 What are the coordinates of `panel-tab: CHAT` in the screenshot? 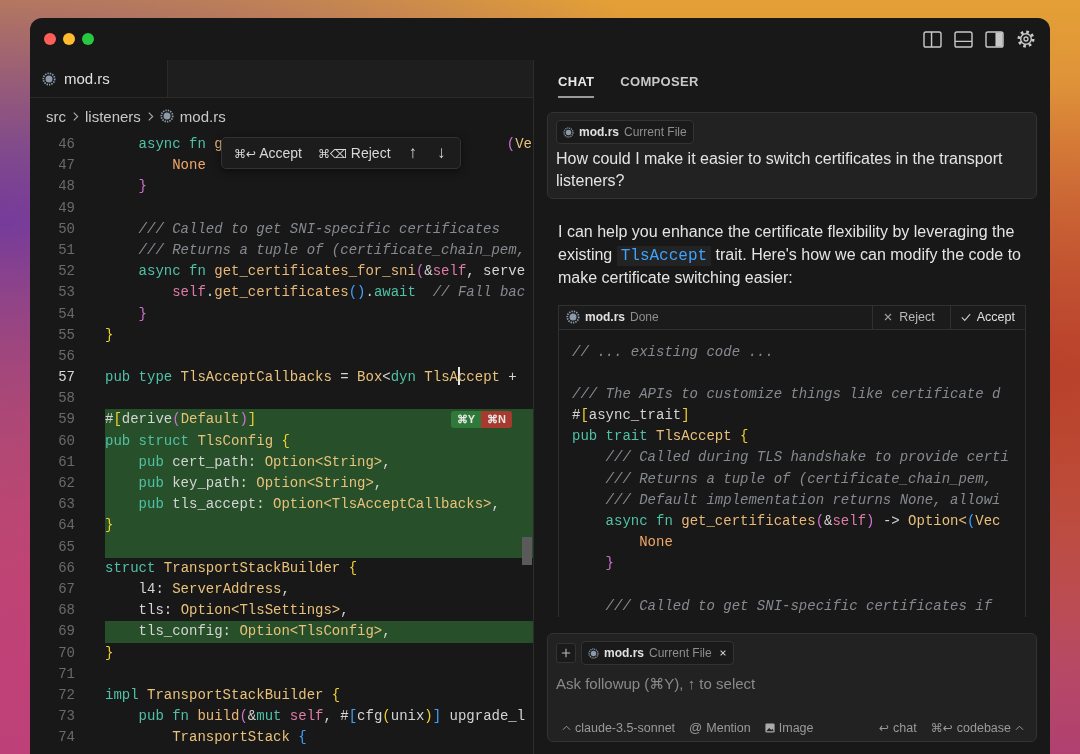 It's located at (576, 86).